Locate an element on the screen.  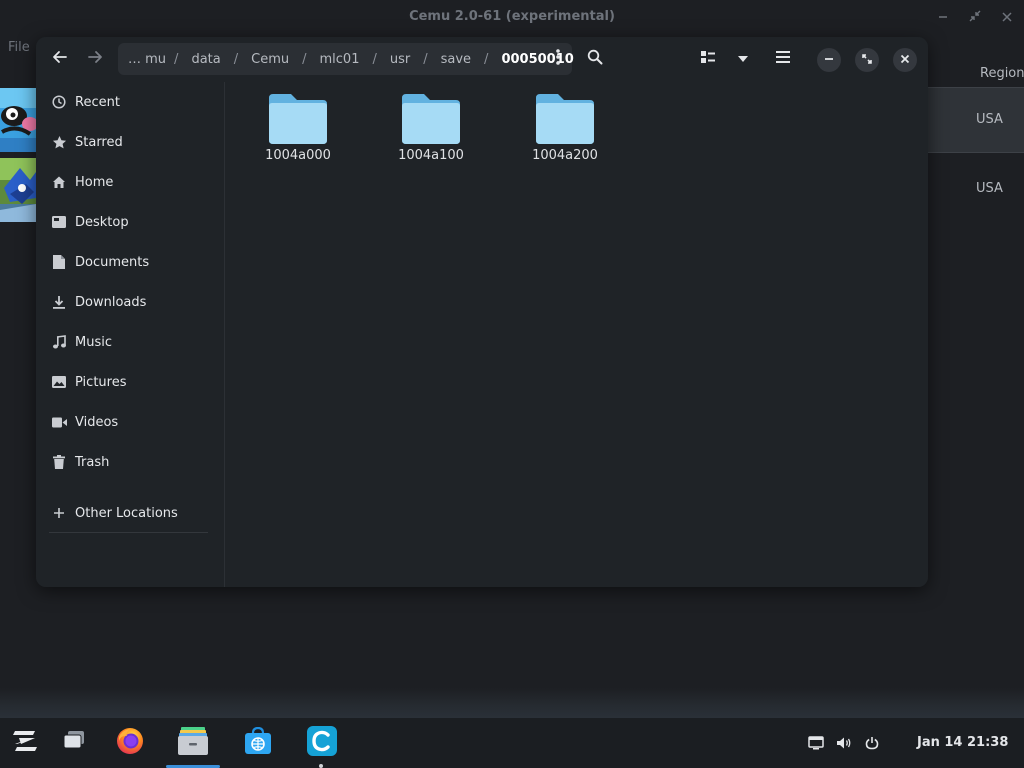
files-icon is located at coordinates (193, 743).